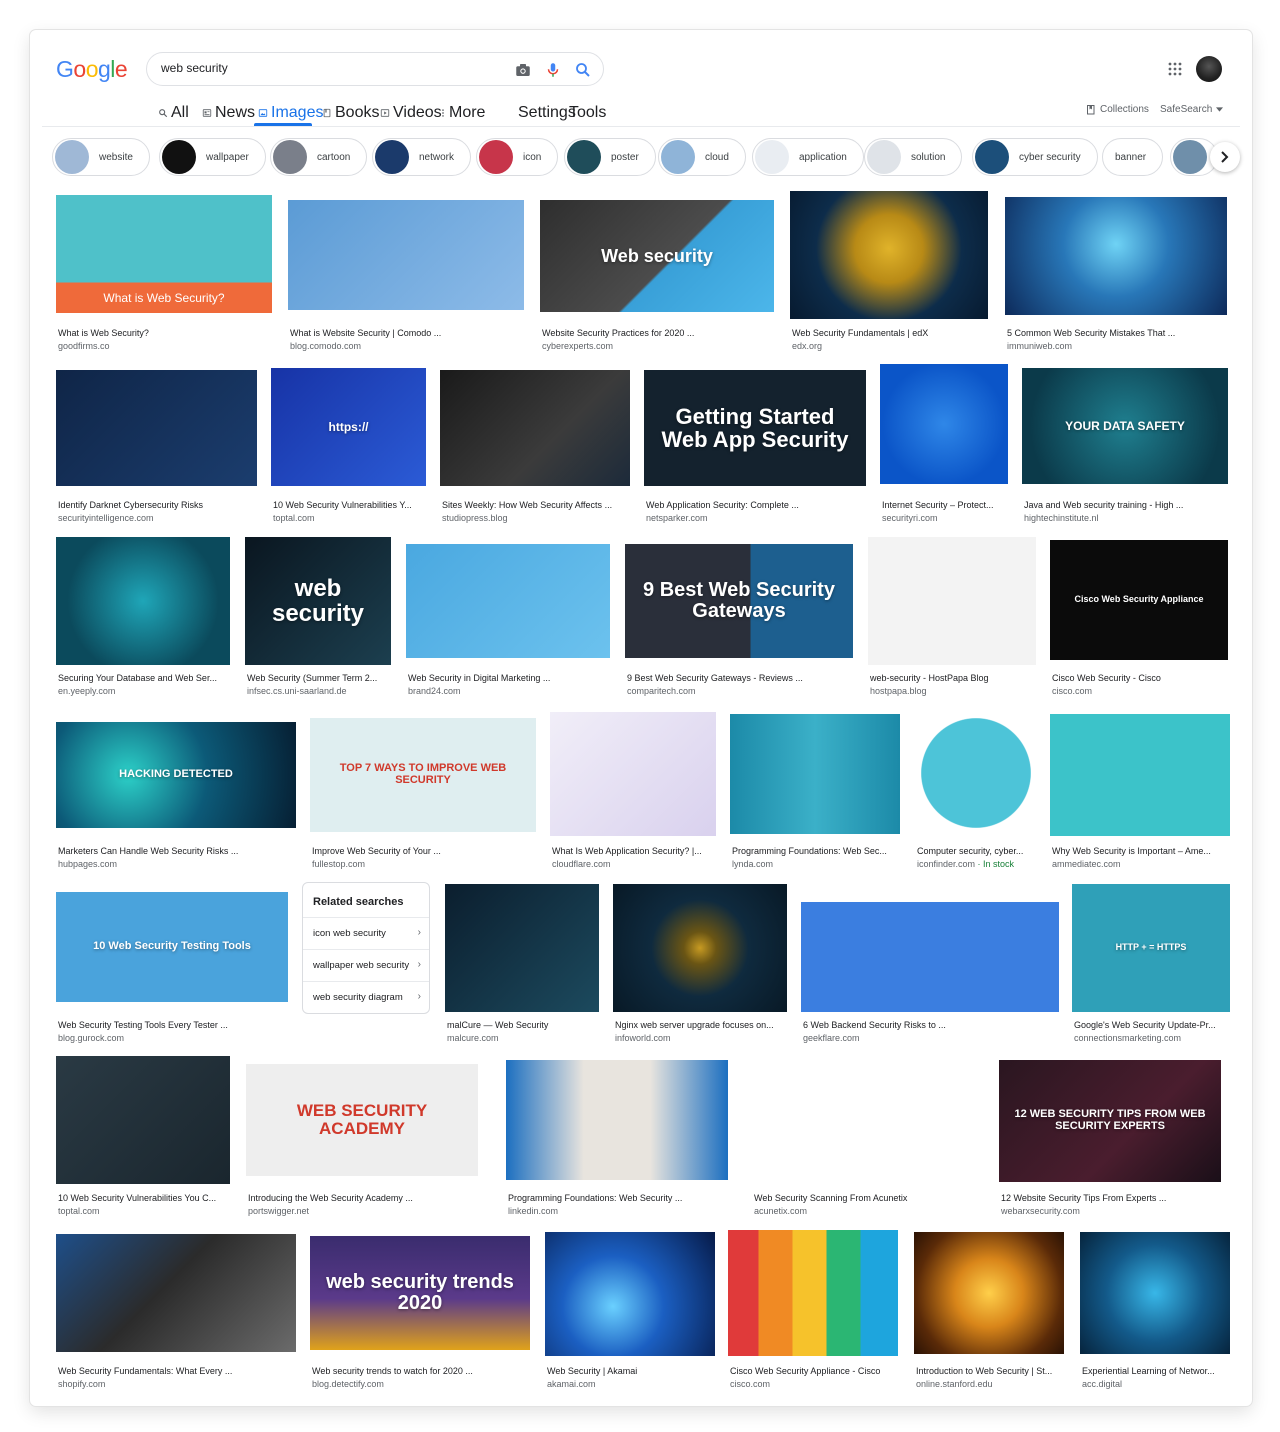 This screenshot has height=1432, width=1280. I want to click on result-source: iconfinder.com · In stock, so click(965, 864).